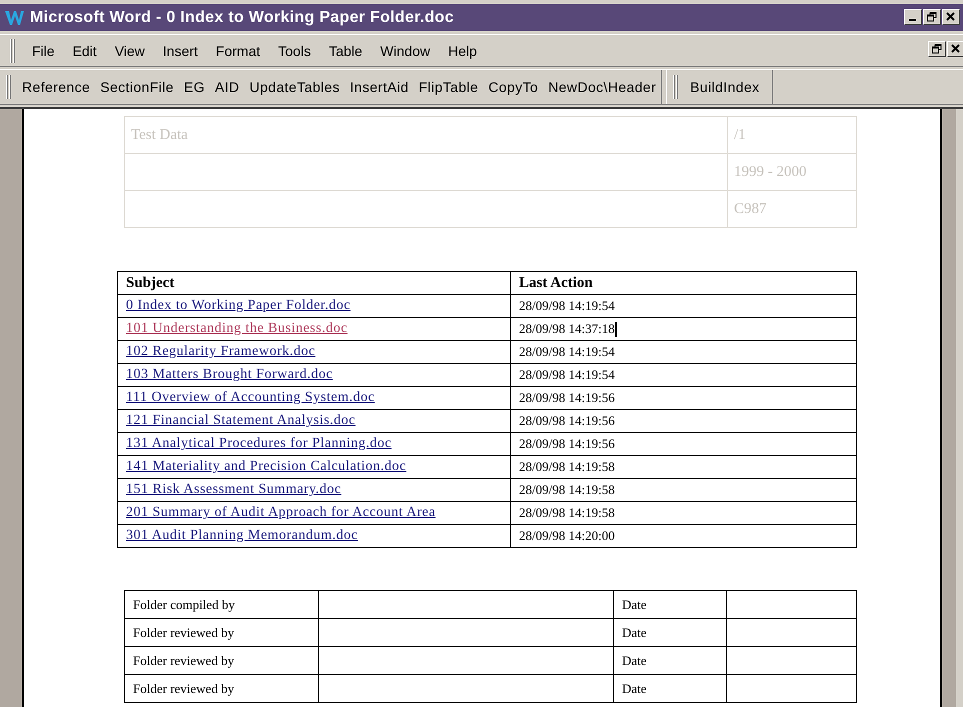  I want to click on toolbar-button: NewDoc\Header, so click(602, 87).